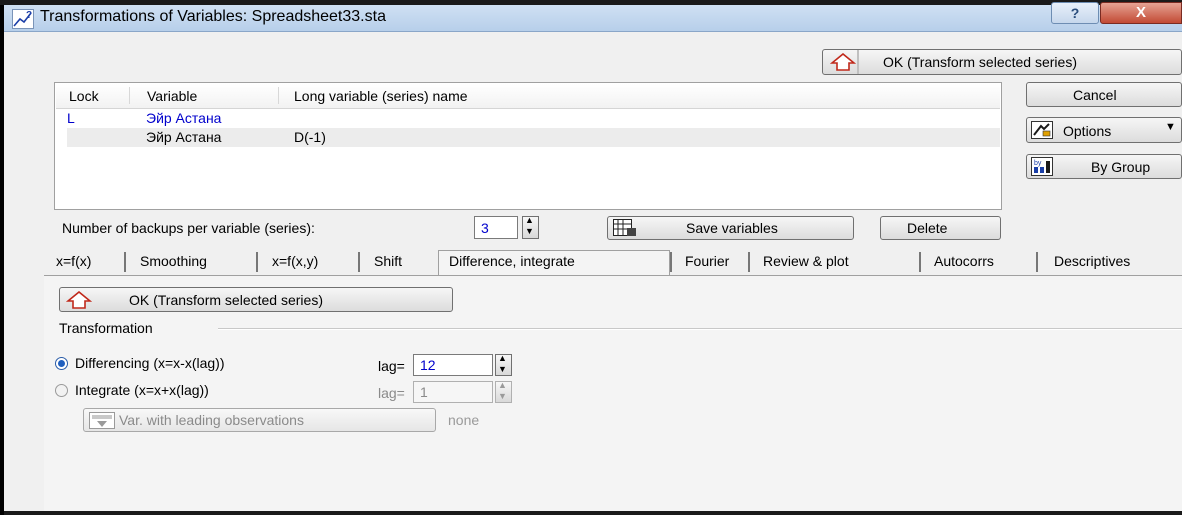  I want to click on leading-observations-button: Var. with leading observations, so click(259, 420).